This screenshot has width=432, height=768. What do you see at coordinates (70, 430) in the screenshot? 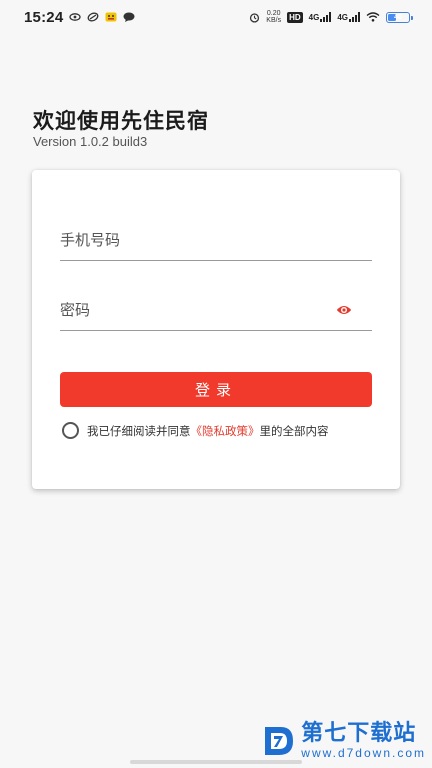
I see `agreement-checkbox` at bounding box center [70, 430].